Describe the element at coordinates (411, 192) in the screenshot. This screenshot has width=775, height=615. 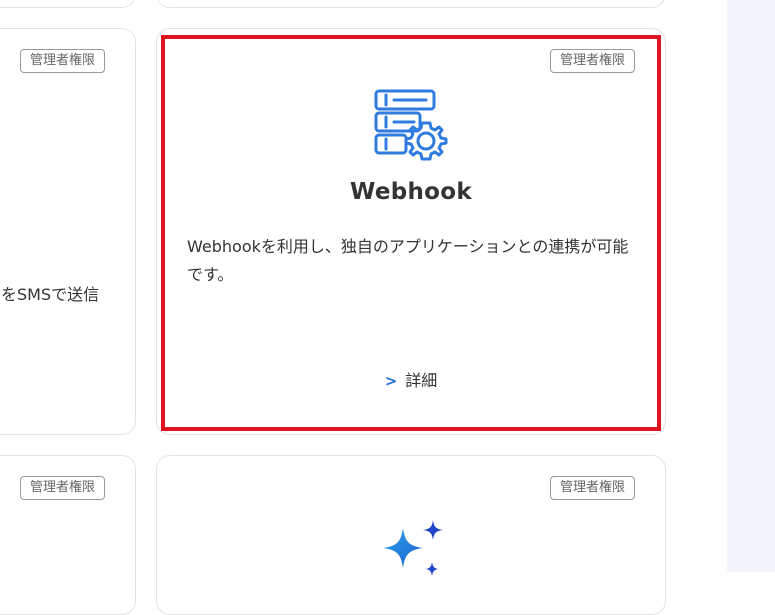
I see `card-title: Webhook` at that location.